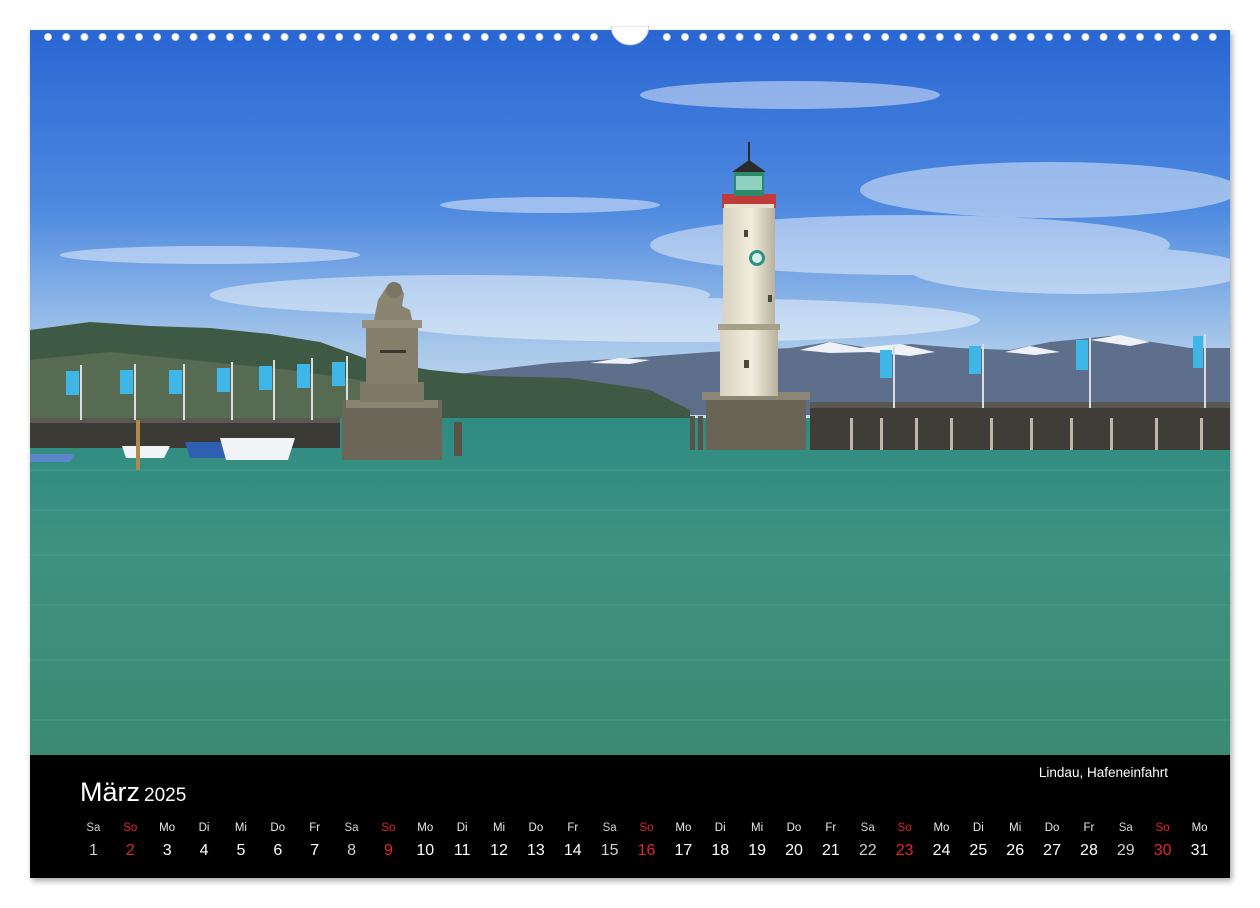 Image resolution: width=1260 pixels, height=908 pixels. What do you see at coordinates (1052, 850) in the screenshot?
I see `day-number: 27` at bounding box center [1052, 850].